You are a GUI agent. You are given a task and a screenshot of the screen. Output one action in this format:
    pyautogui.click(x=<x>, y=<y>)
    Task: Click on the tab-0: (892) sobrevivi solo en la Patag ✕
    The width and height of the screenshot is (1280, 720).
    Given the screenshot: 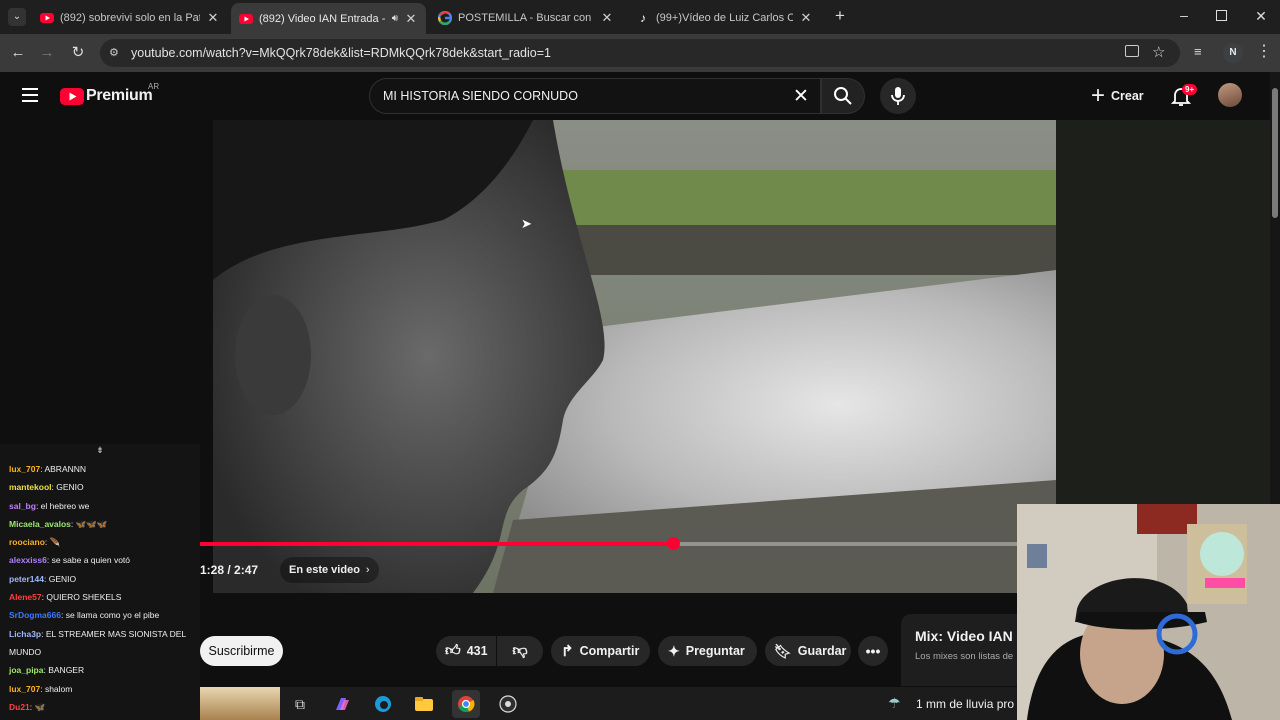 What is the action you would take?
    pyautogui.click(x=130, y=17)
    